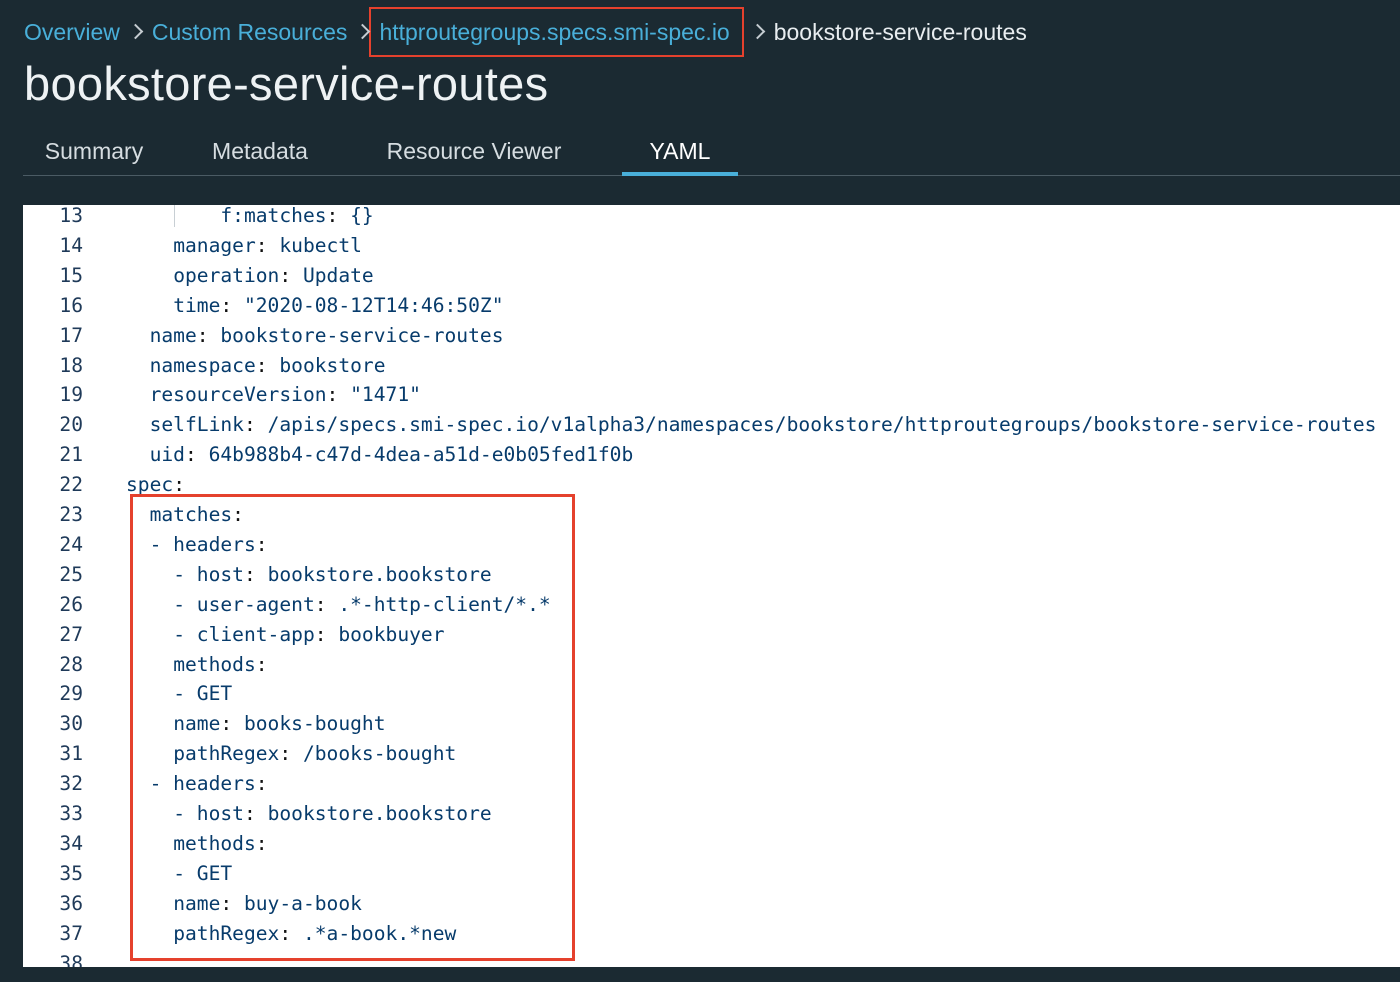 The image size is (1400, 982). Describe the element at coordinates (444, 604) in the screenshot. I see `yaml-value: .*-http-client/*.*` at that location.